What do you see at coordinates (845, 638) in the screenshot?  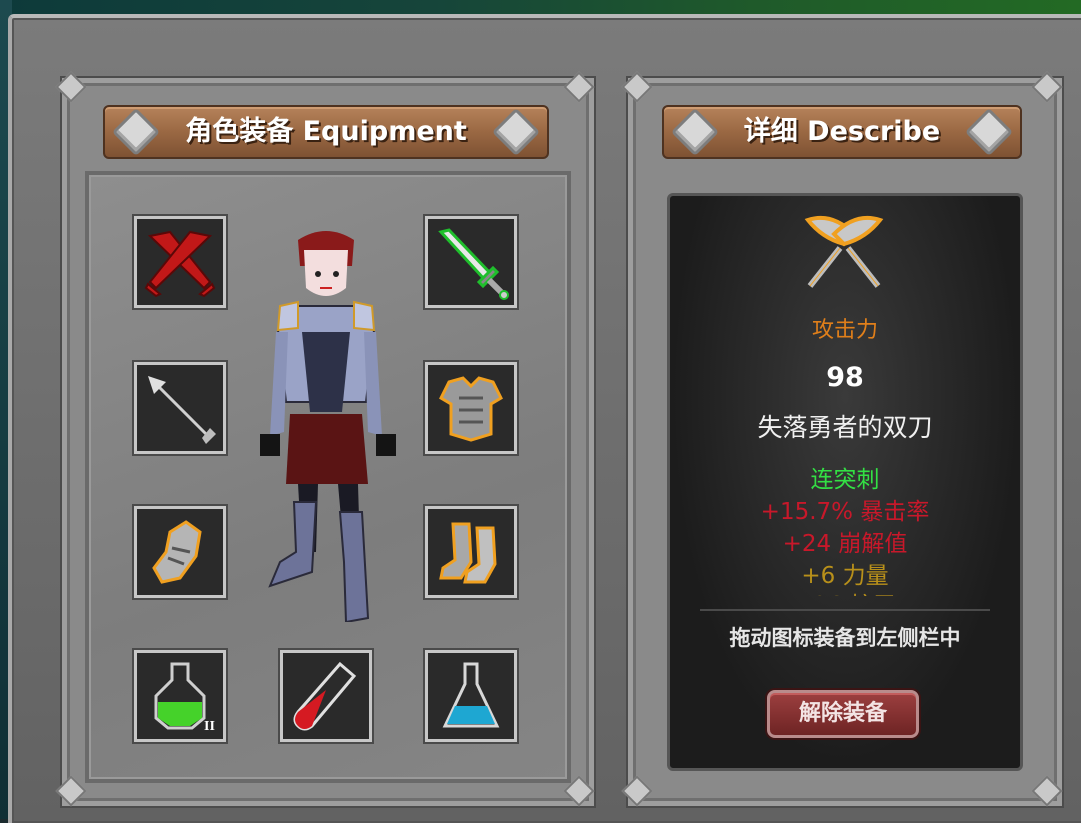 I see `drag-hint: 拖动图标装备到左侧栏中` at bounding box center [845, 638].